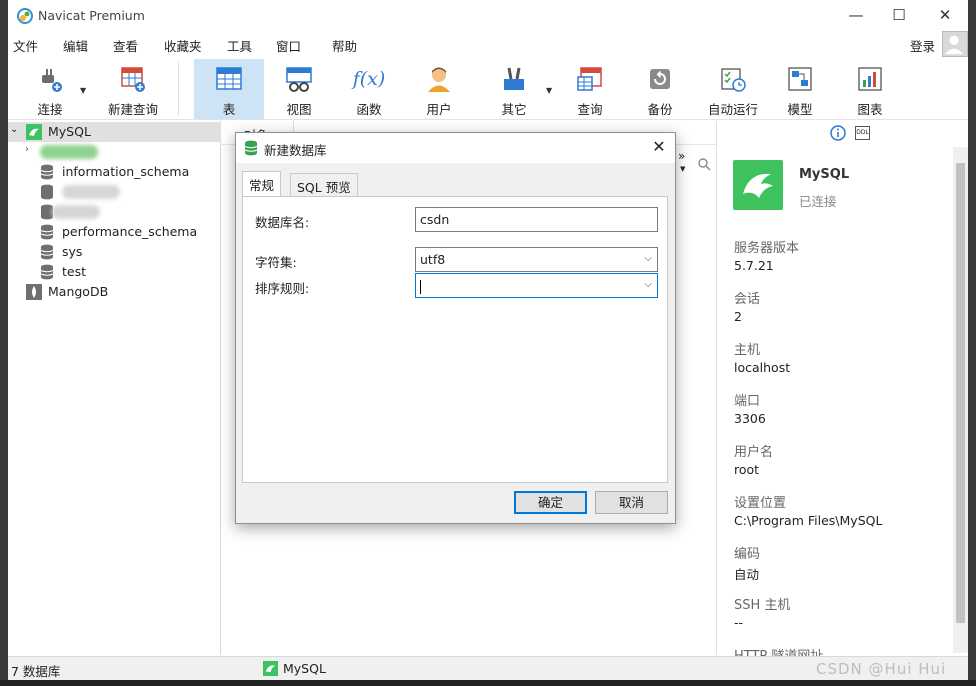  Describe the element at coordinates (126, 171) in the screenshot. I see `tree-label: information_schema` at that location.